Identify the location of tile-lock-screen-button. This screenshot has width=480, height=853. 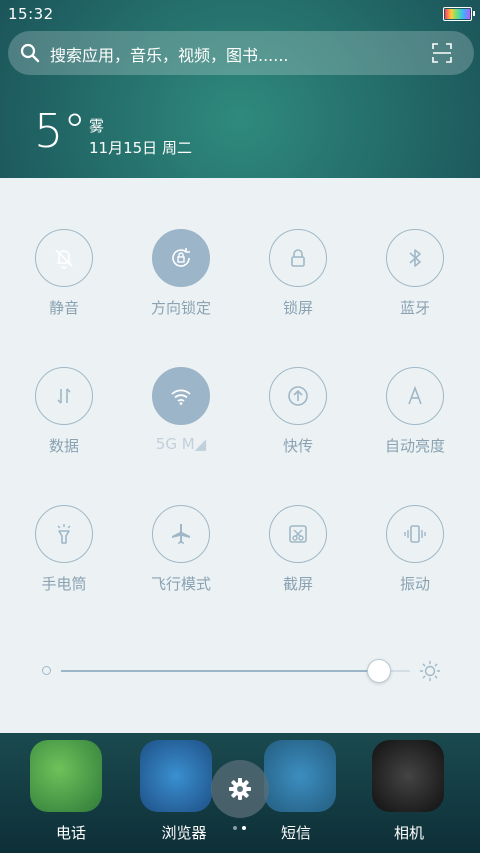
(298, 258).